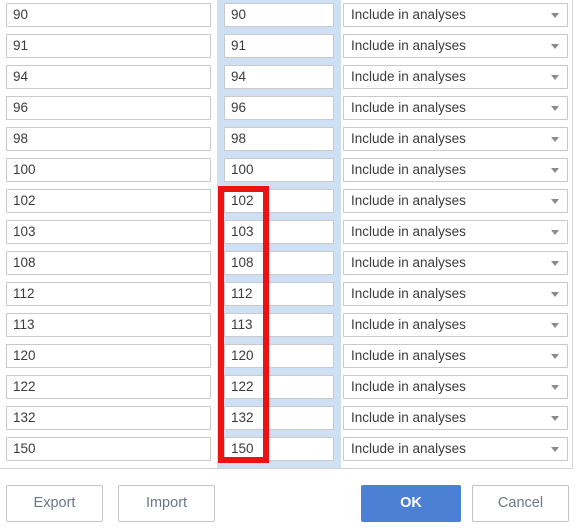 This screenshot has width=587, height=532. I want to click on table-row: 91 91 Include in analyses, so click(293, 46).